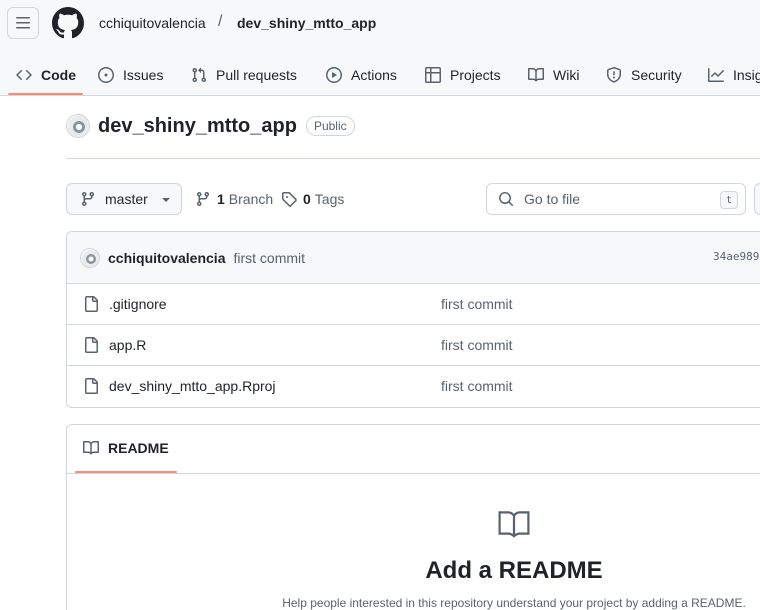  I want to click on code-dropdown-button, so click(757, 199).